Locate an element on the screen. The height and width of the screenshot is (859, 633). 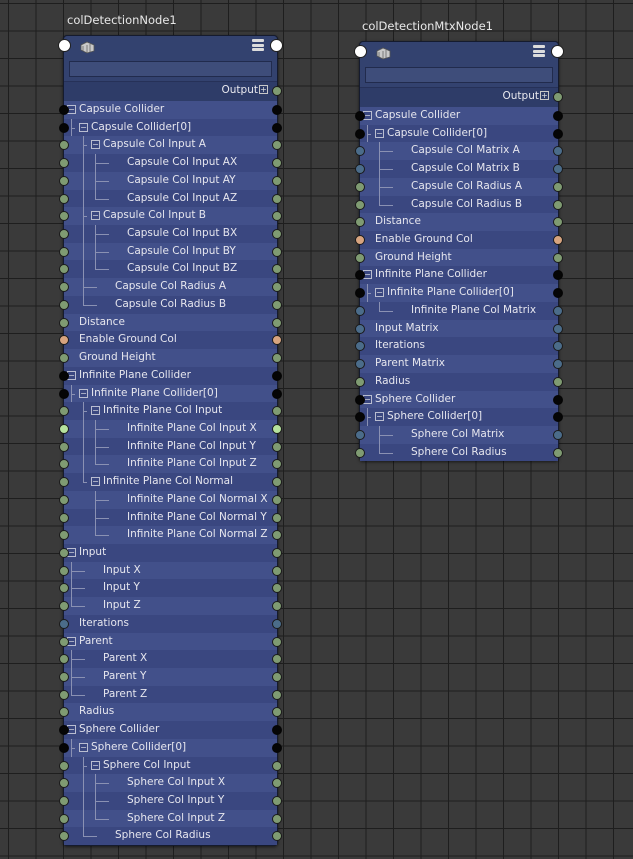
message-port-in is located at coordinates (360, 51).